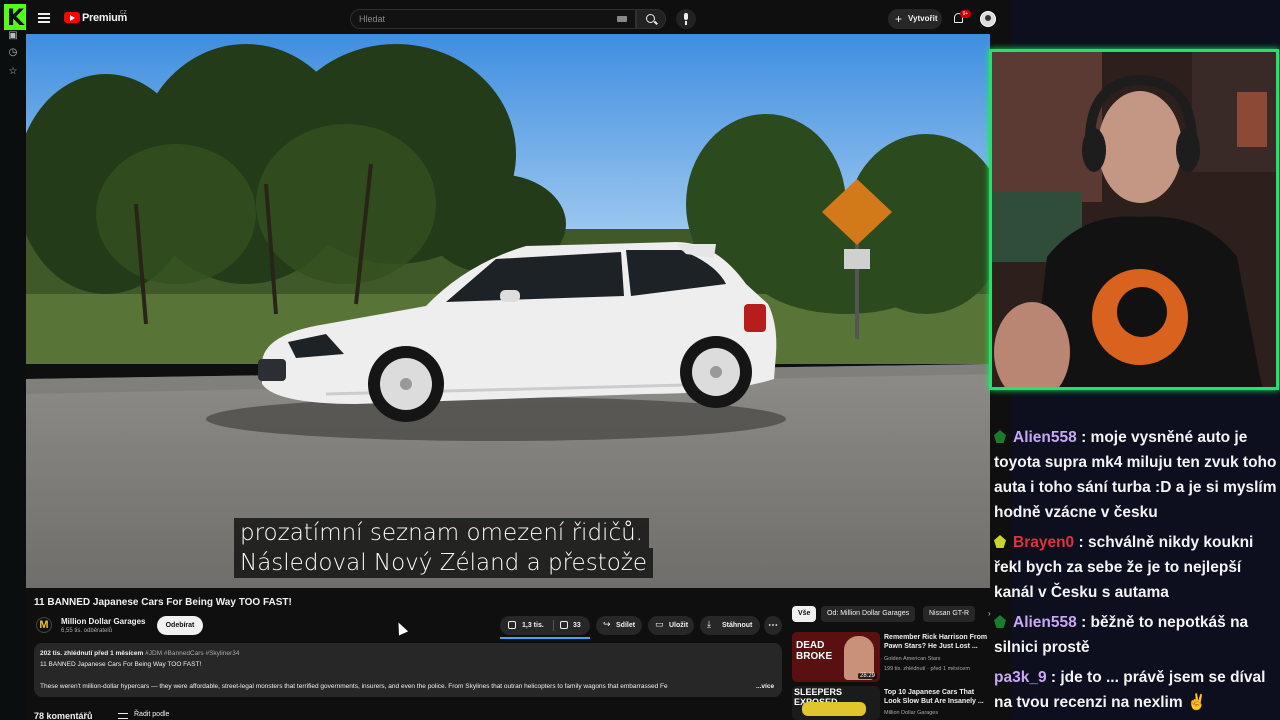 Image resolution: width=1280 pixels, height=720 pixels. What do you see at coordinates (553, 625) in the screenshot?
I see `like-divider` at bounding box center [553, 625].